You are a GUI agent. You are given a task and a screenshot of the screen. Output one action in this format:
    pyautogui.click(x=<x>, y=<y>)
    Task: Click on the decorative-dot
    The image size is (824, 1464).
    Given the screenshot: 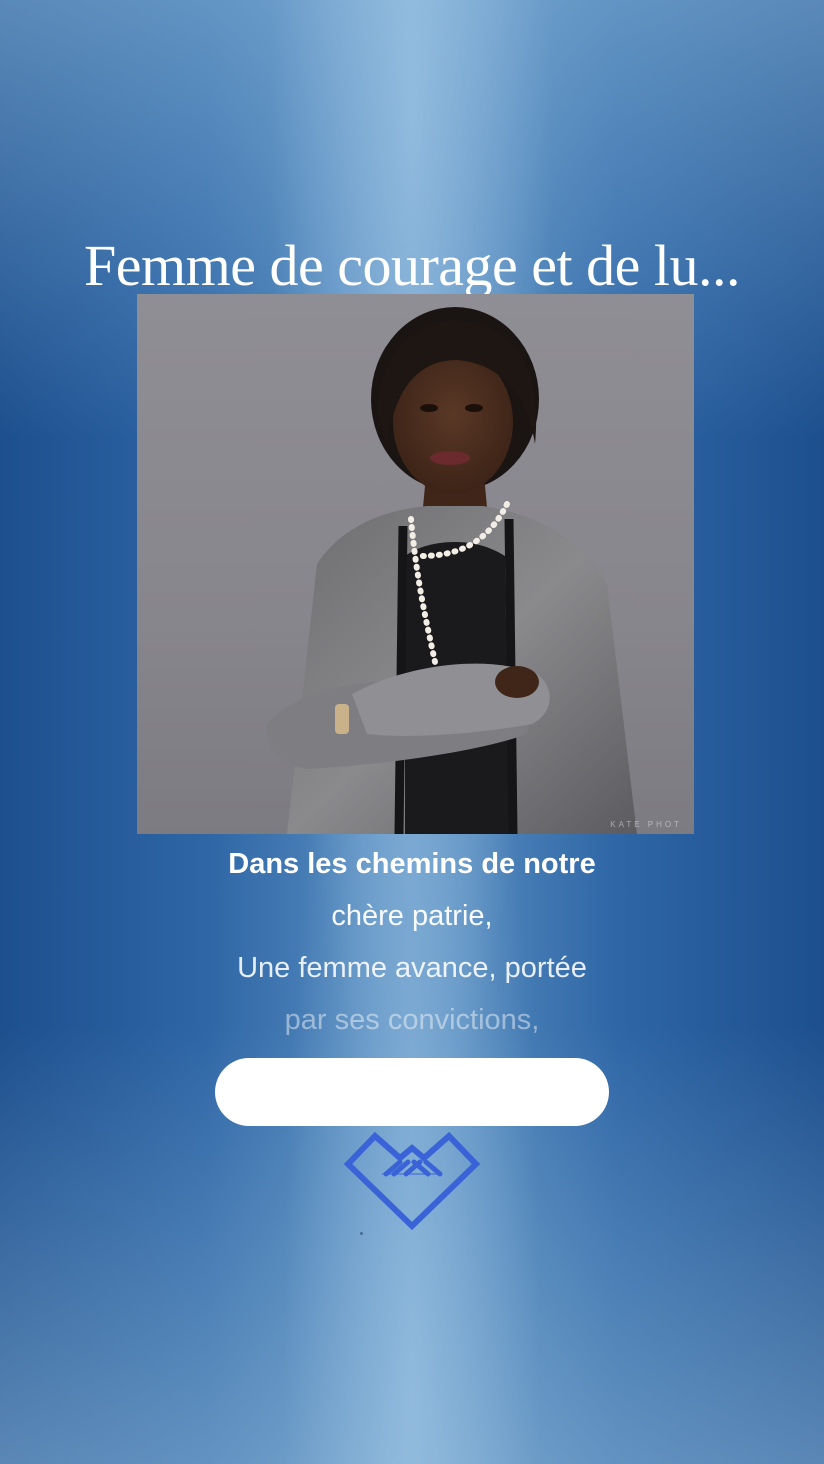 What is the action you would take?
    pyautogui.click(x=361, y=1233)
    